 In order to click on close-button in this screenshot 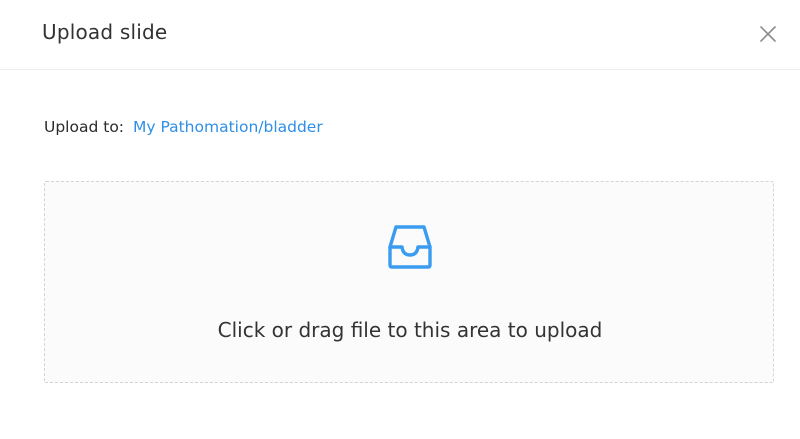, I will do `click(768, 34)`.